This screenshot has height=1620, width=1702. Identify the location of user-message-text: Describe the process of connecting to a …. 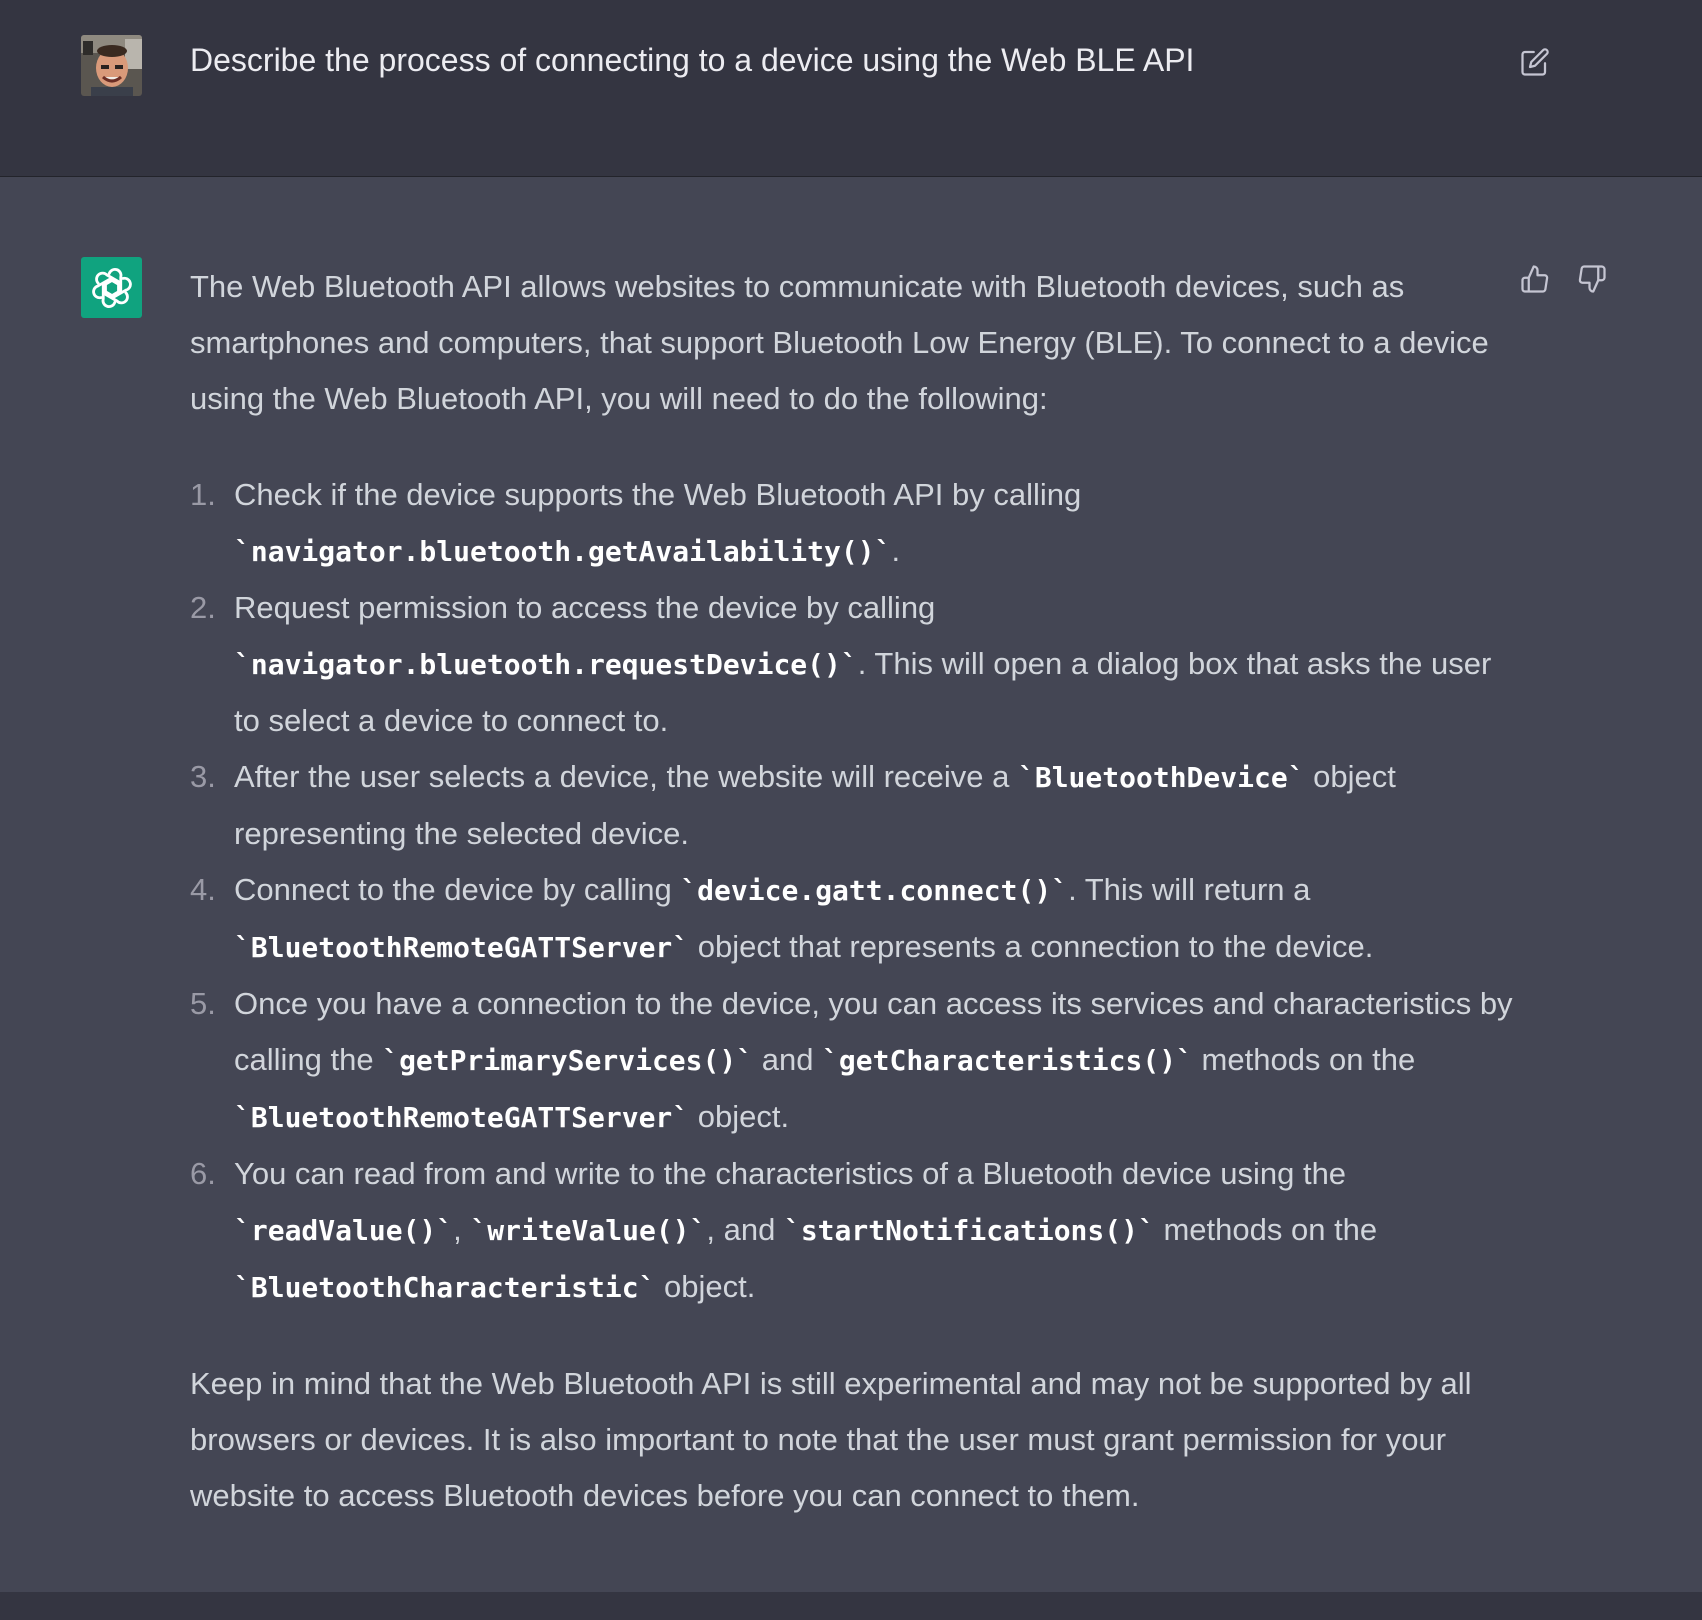
(692, 60).